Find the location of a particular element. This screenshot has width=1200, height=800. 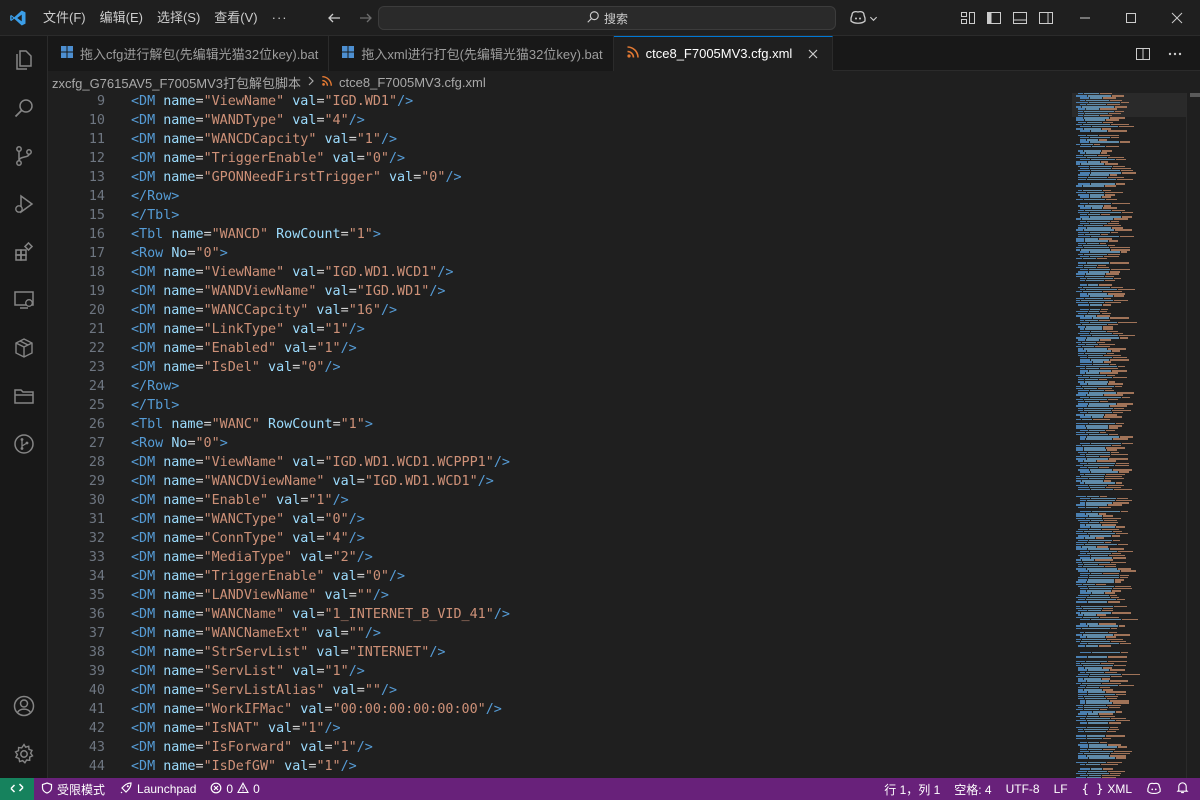

git-graph-icon is located at coordinates (24, 444).